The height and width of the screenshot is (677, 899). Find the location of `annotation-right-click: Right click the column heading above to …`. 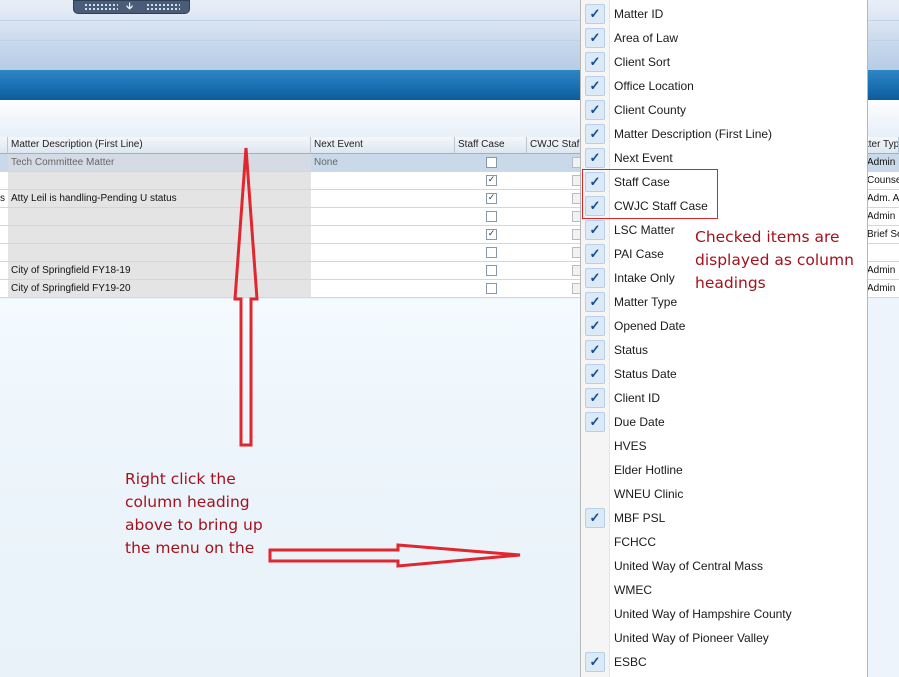

annotation-right-click: Right click the column heading above to … is located at coordinates (194, 513).